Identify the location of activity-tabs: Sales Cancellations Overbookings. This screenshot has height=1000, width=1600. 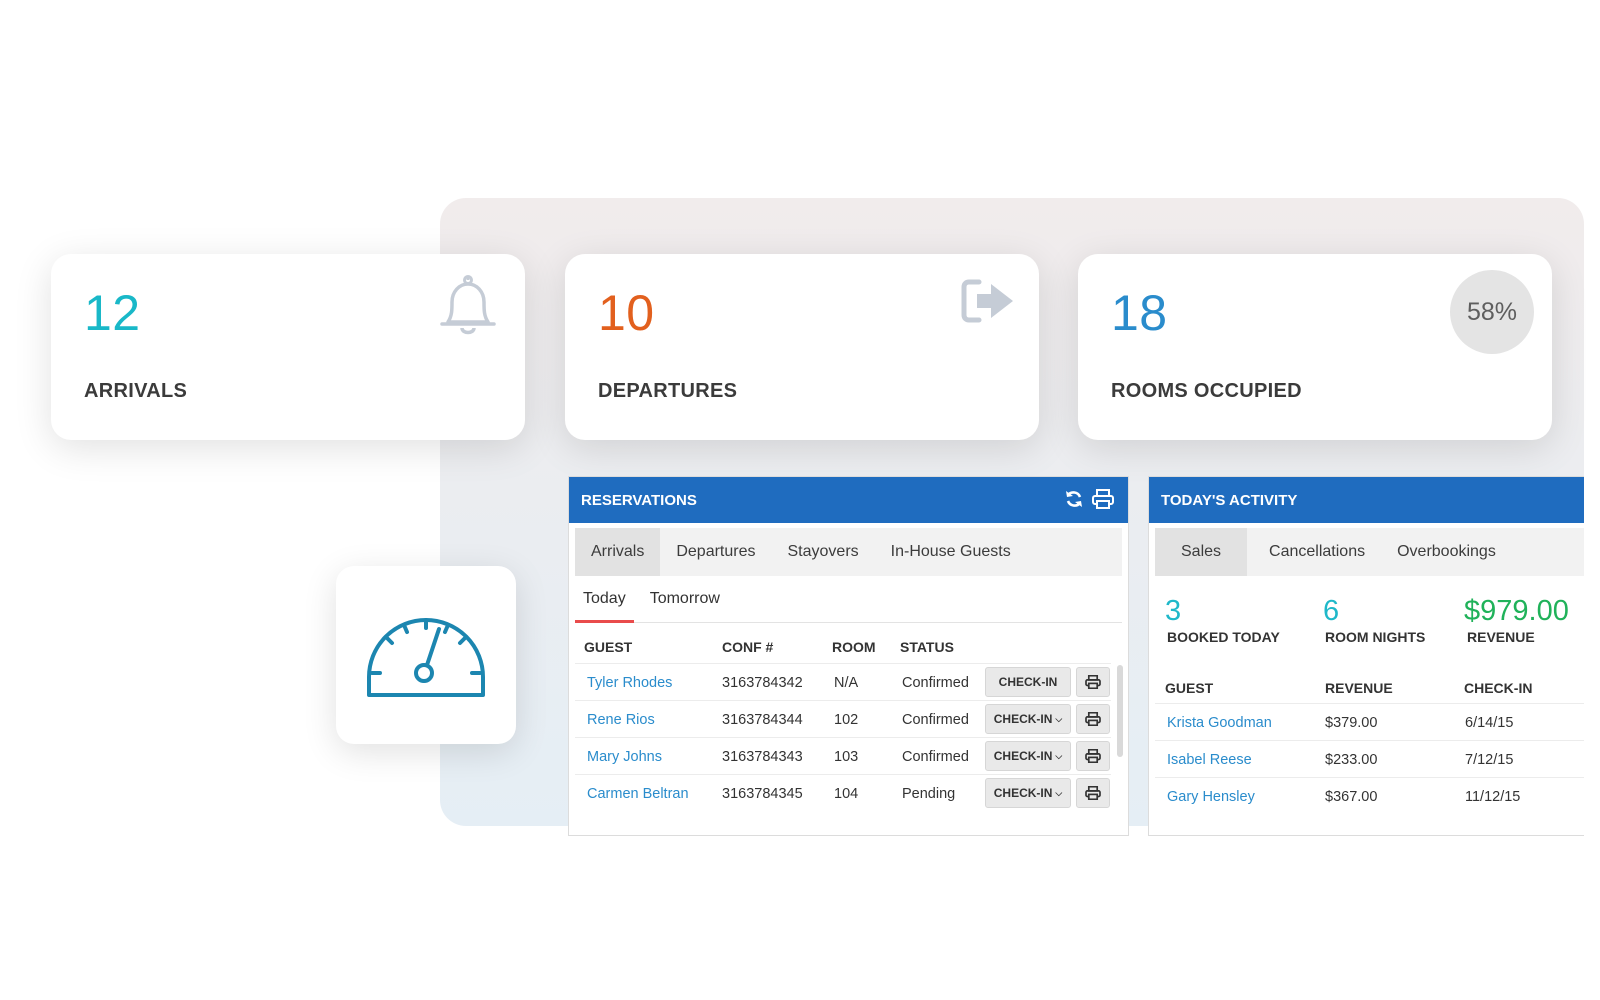
(1369, 552).